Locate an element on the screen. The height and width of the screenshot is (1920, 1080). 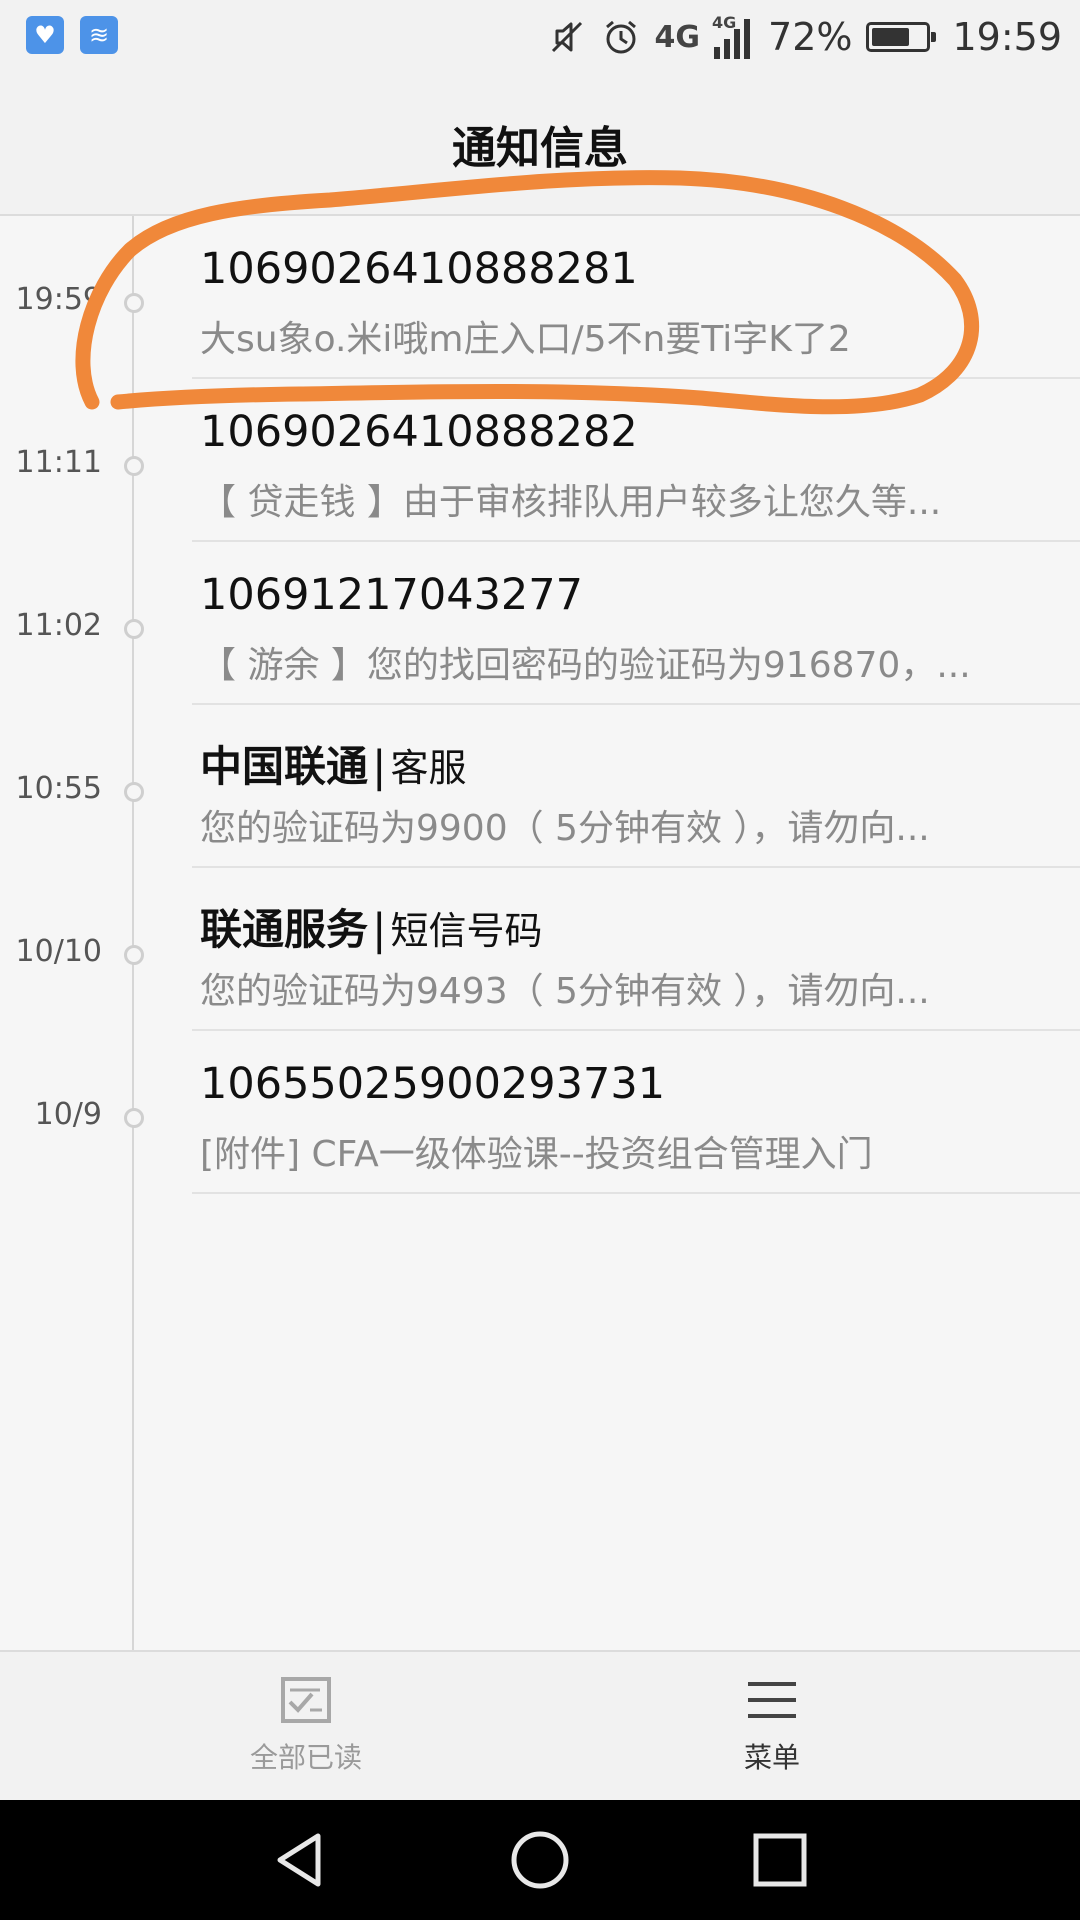
battery-icon is located at coordinates (901, 37).